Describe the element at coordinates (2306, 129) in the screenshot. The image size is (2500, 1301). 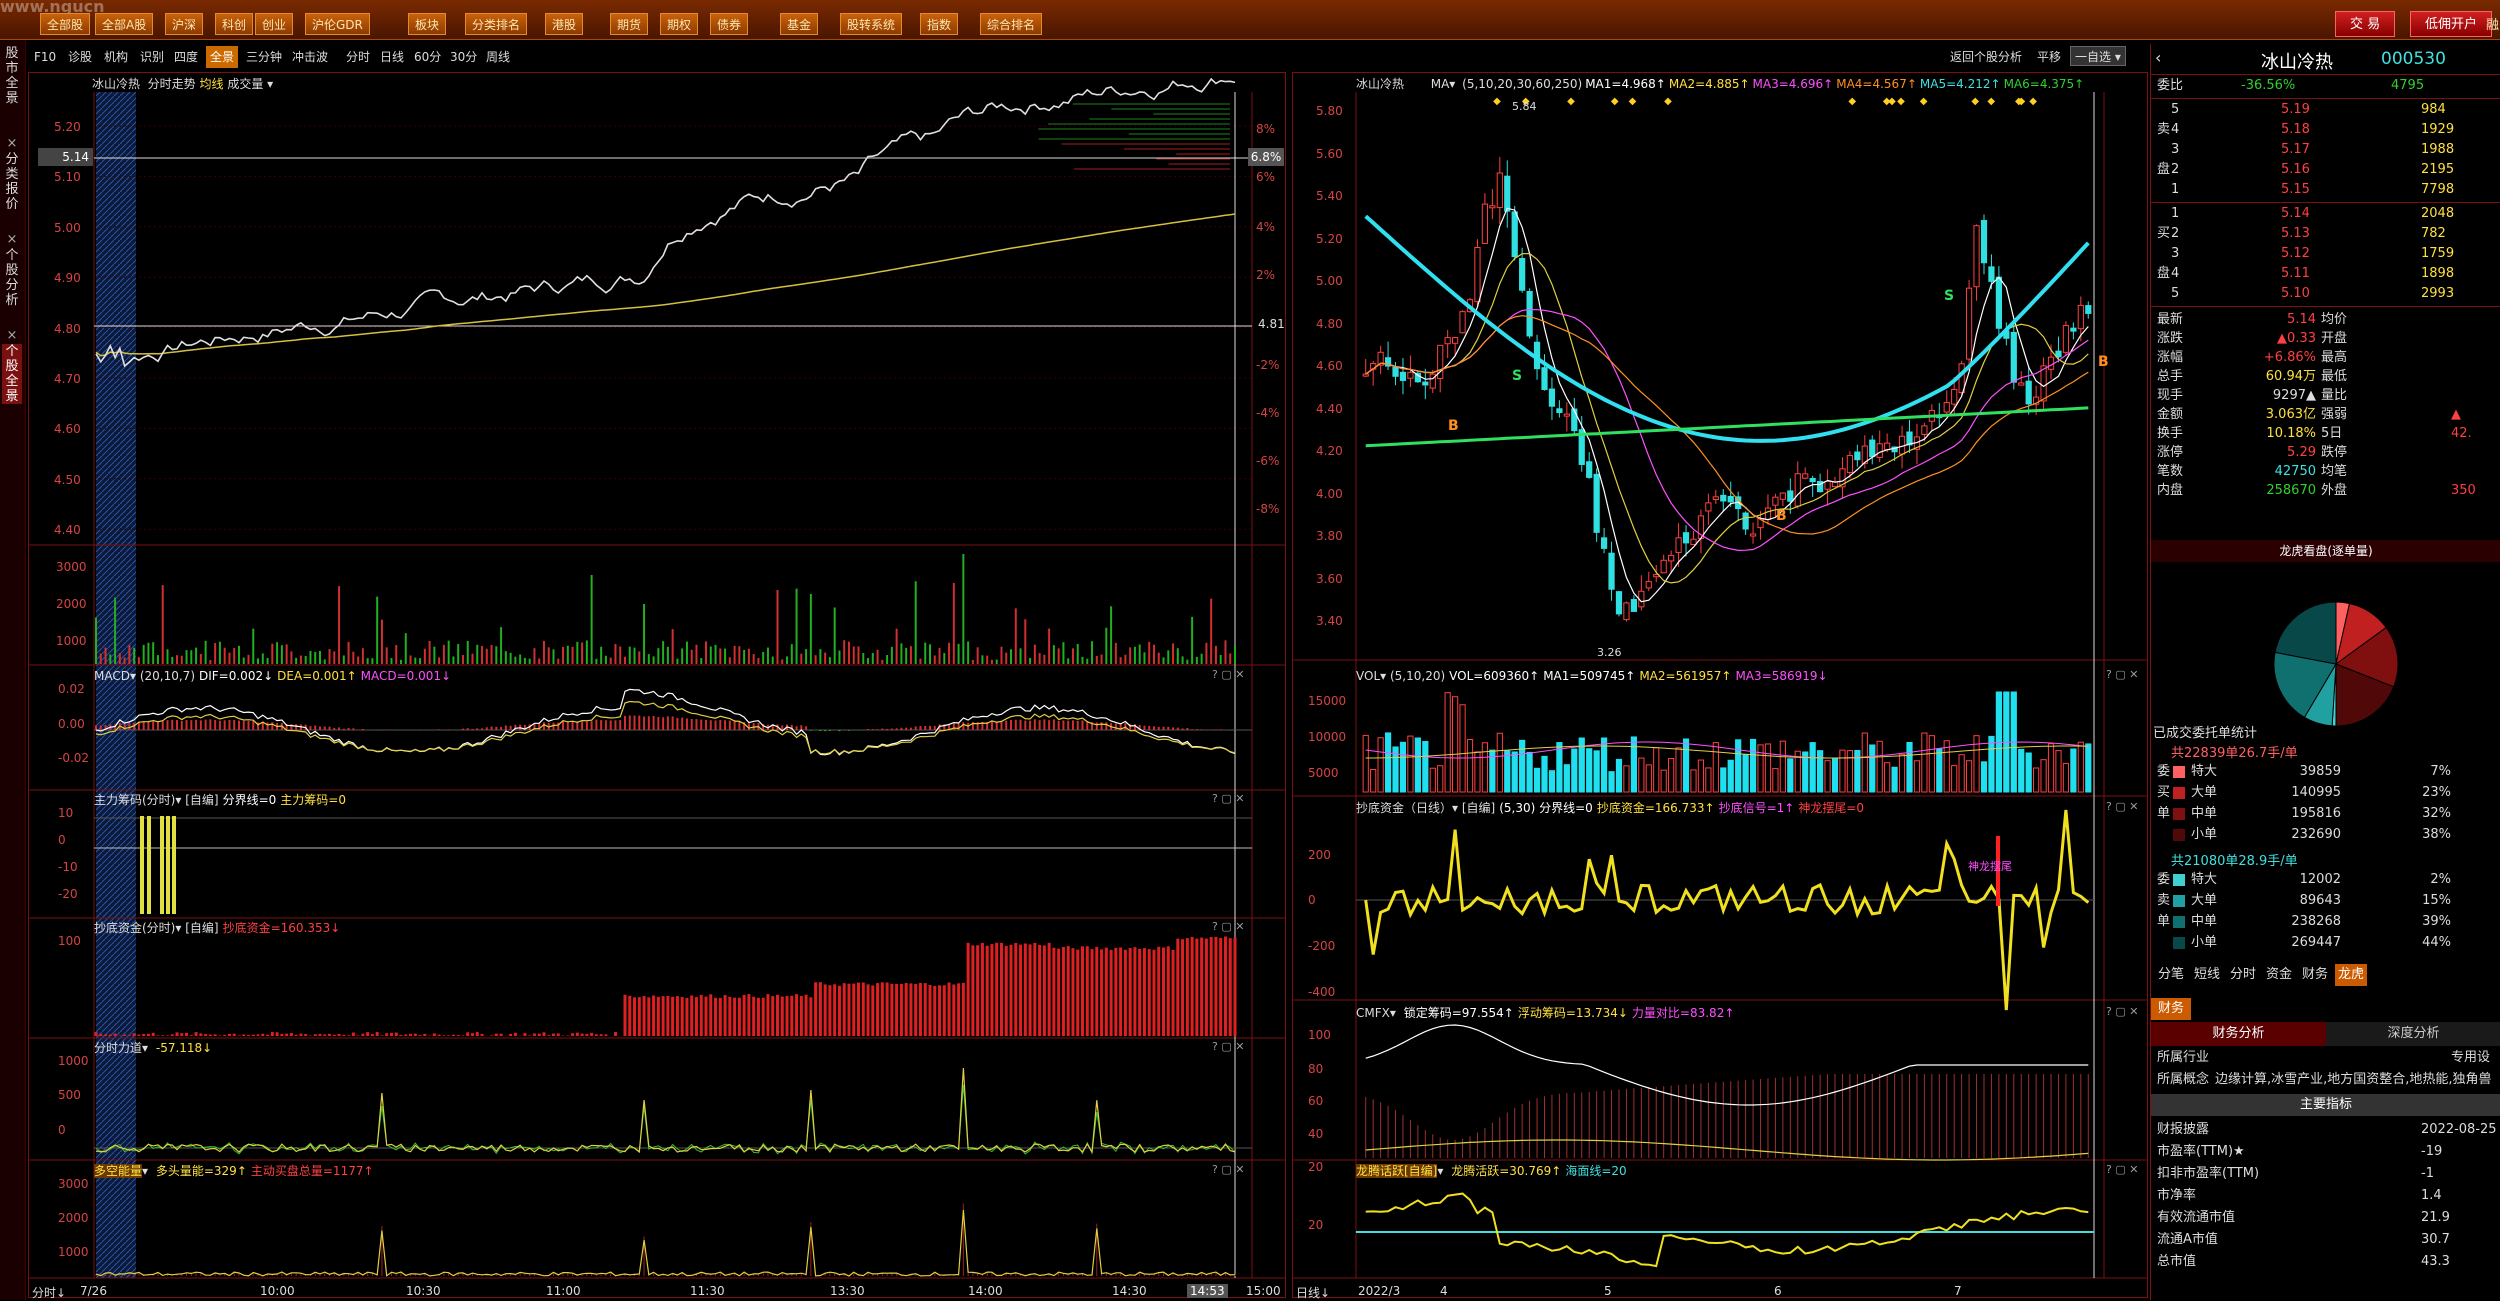
I see `ask-row: 卖 4 5.18 1929` at that location.